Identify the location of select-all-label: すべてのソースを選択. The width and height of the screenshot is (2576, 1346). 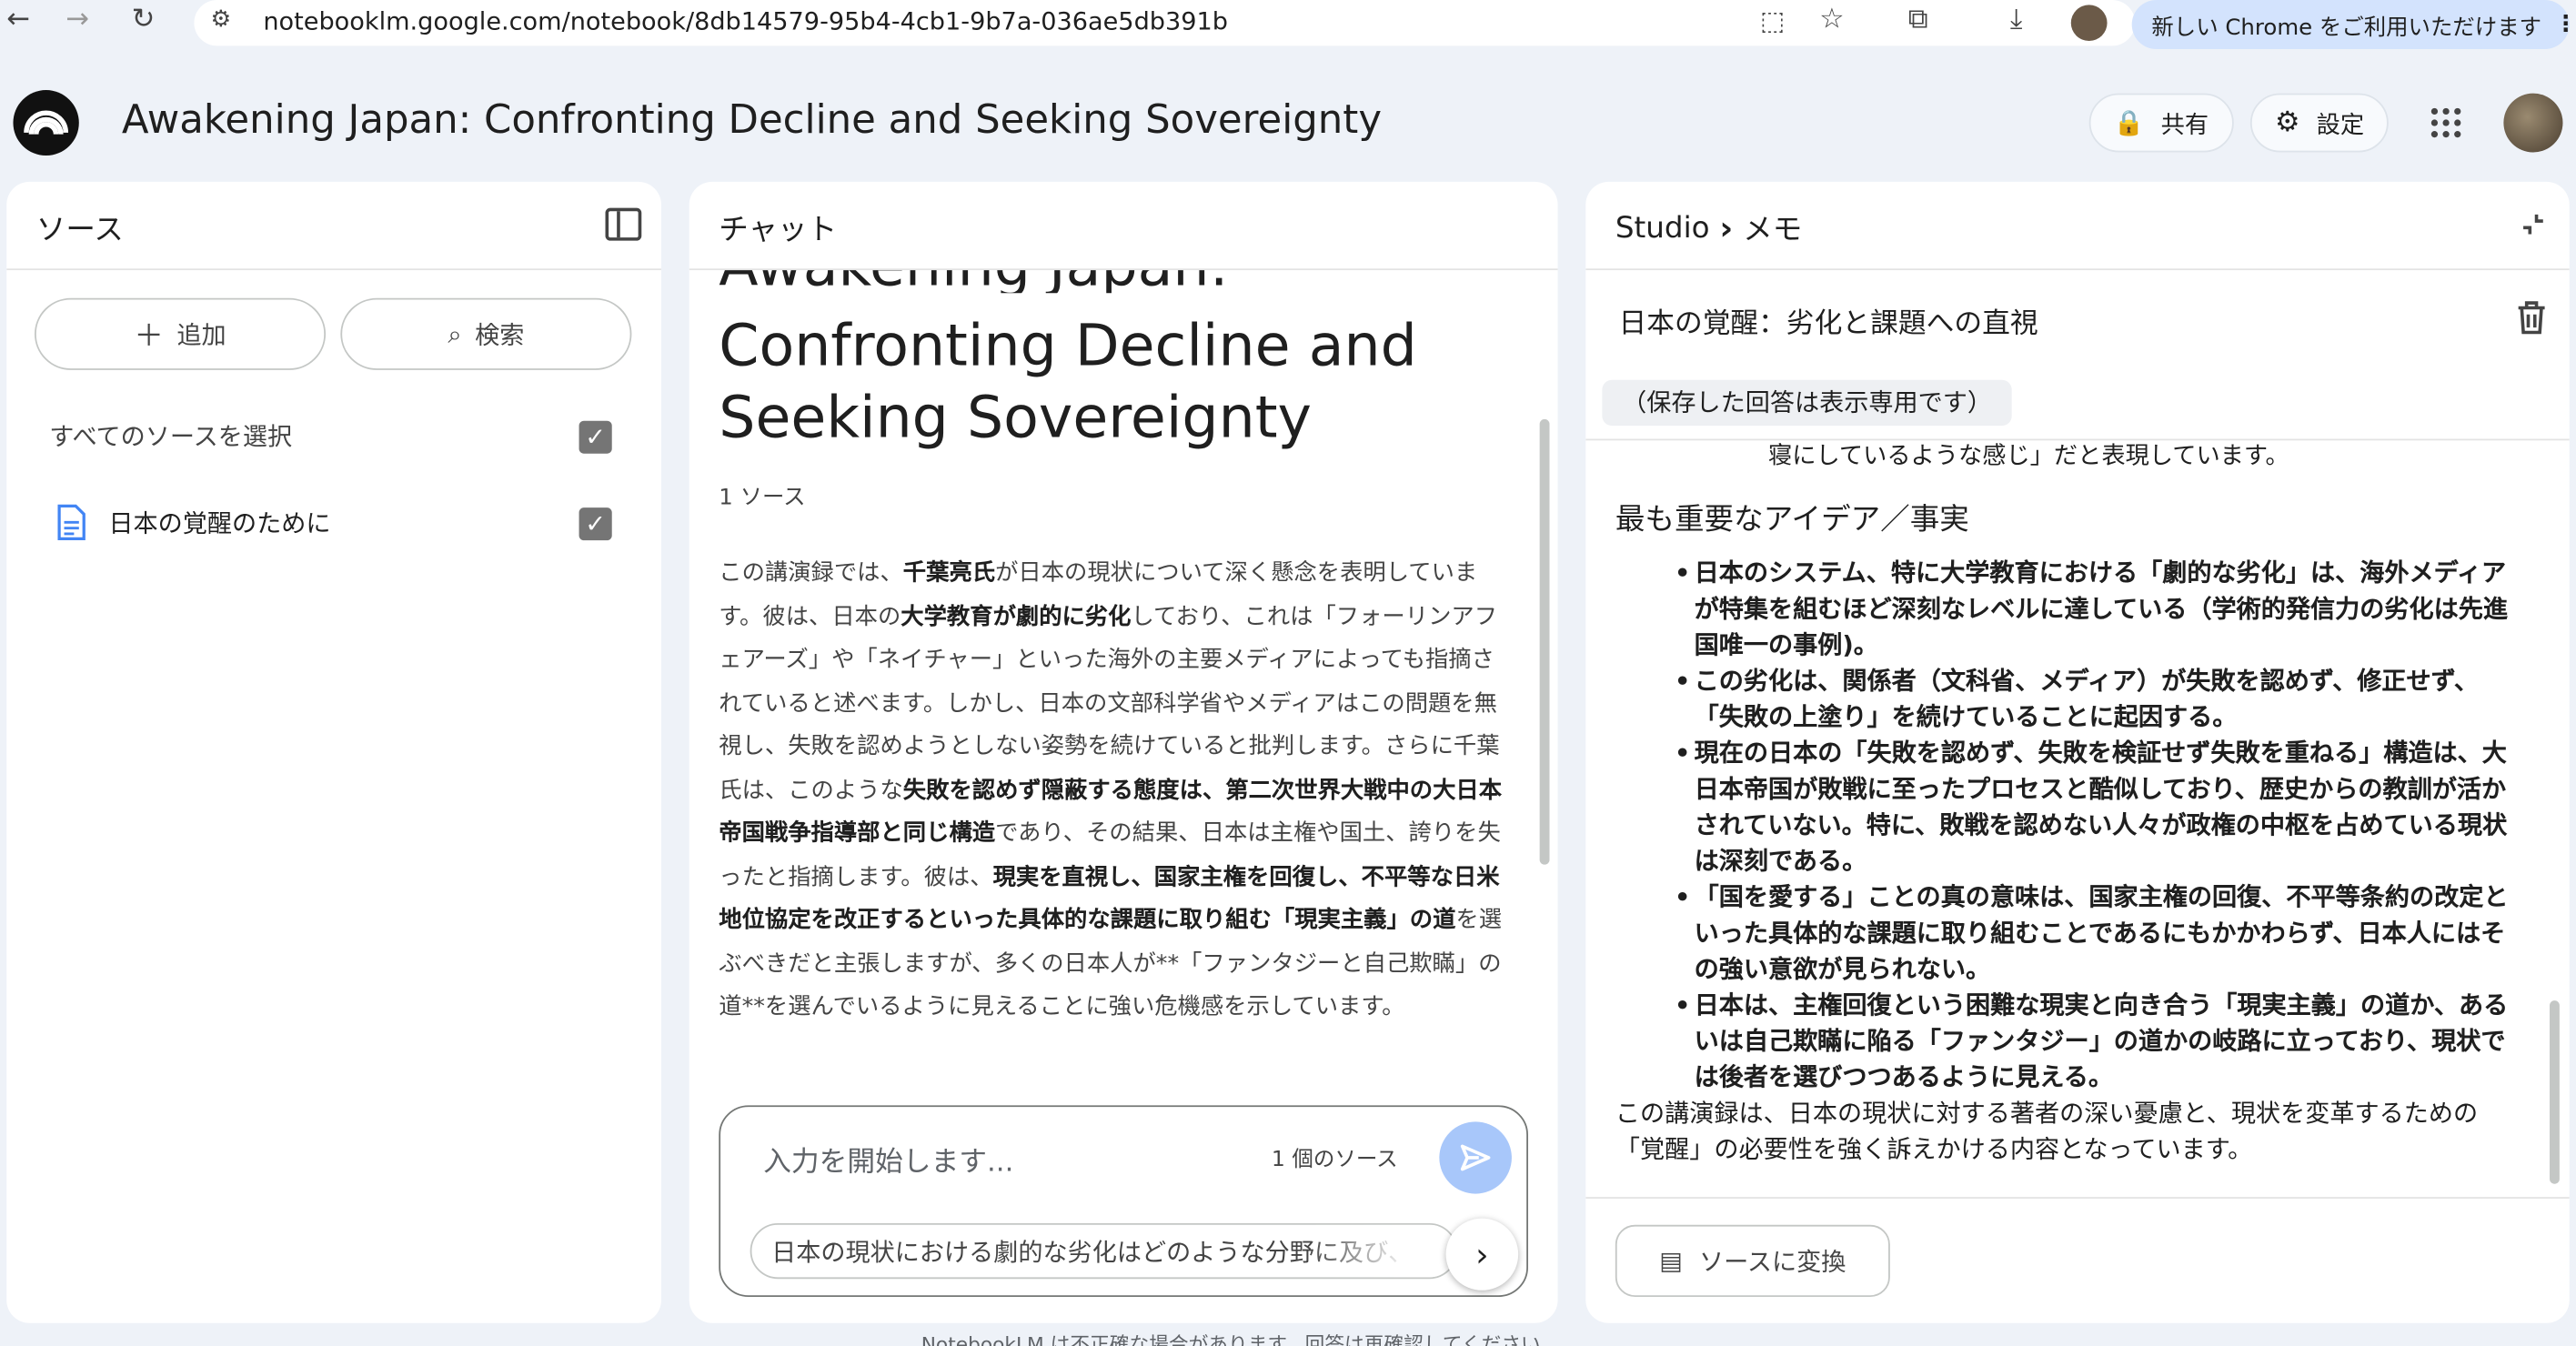
(171, 437).